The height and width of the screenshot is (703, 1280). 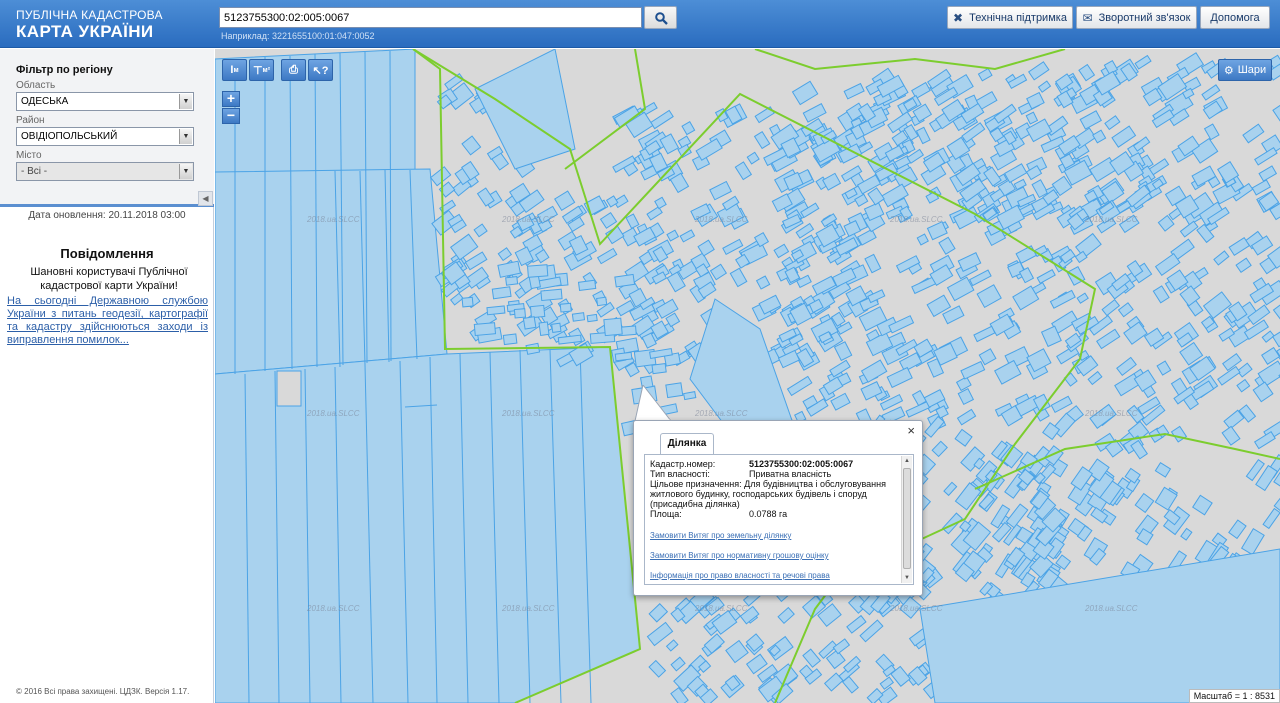 I want to click on popup-scrollbar: ▲ ▼, so click(x=906, y=519).